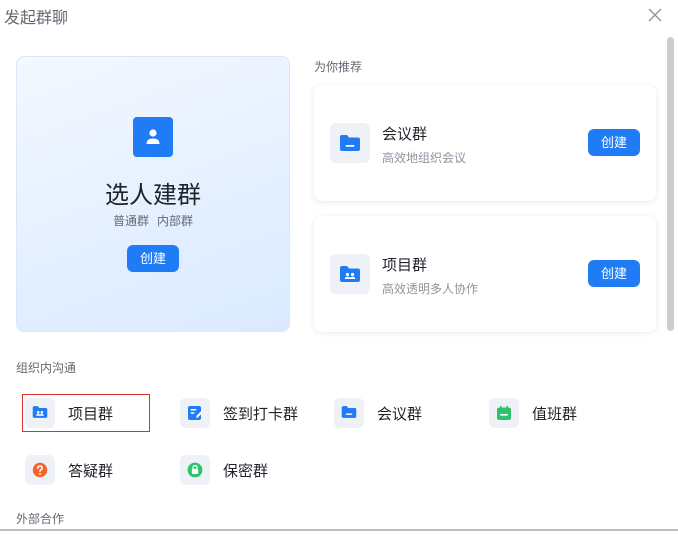 The image size is (678, 535). I want to click on recommend-card-name: 会议群, so click(405, 134).